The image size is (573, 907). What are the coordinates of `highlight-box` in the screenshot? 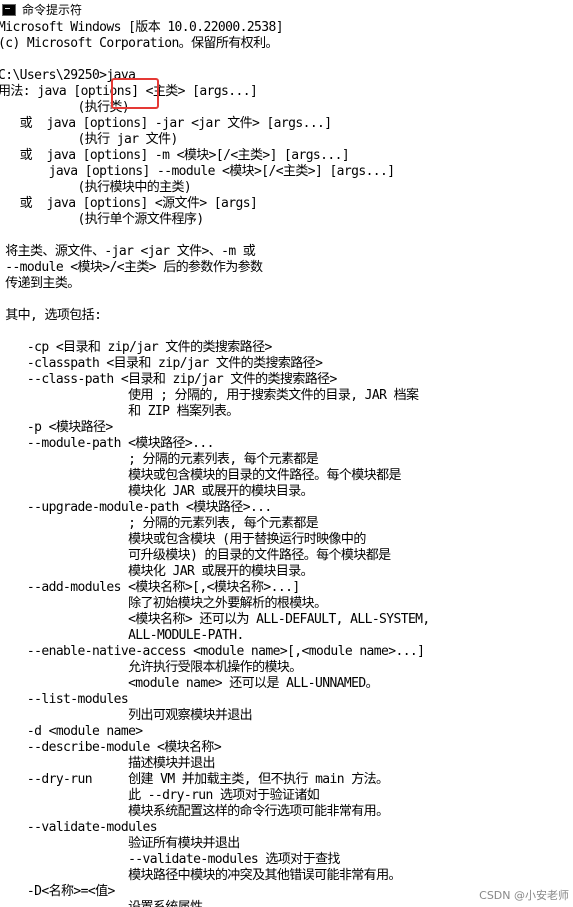 It's located at (135, 93).